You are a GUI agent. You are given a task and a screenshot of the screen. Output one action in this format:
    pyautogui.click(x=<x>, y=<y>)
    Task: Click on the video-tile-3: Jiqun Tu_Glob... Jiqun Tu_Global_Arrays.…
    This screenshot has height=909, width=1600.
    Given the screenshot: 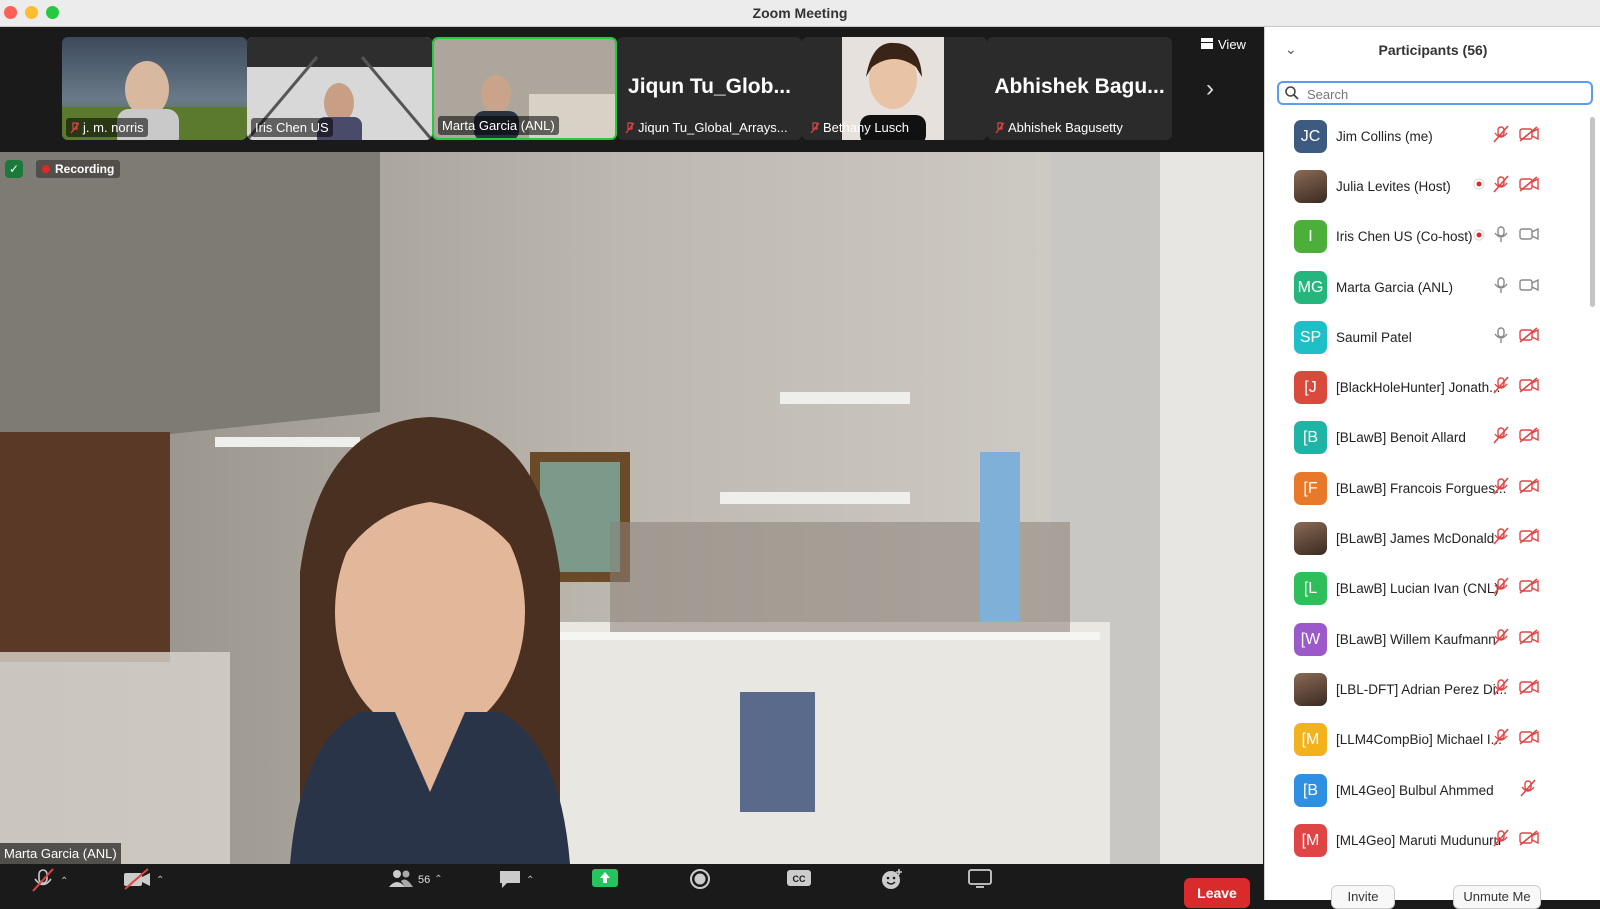 What is the action you would take?
    pyautogui.click(x=709, y=88)
    